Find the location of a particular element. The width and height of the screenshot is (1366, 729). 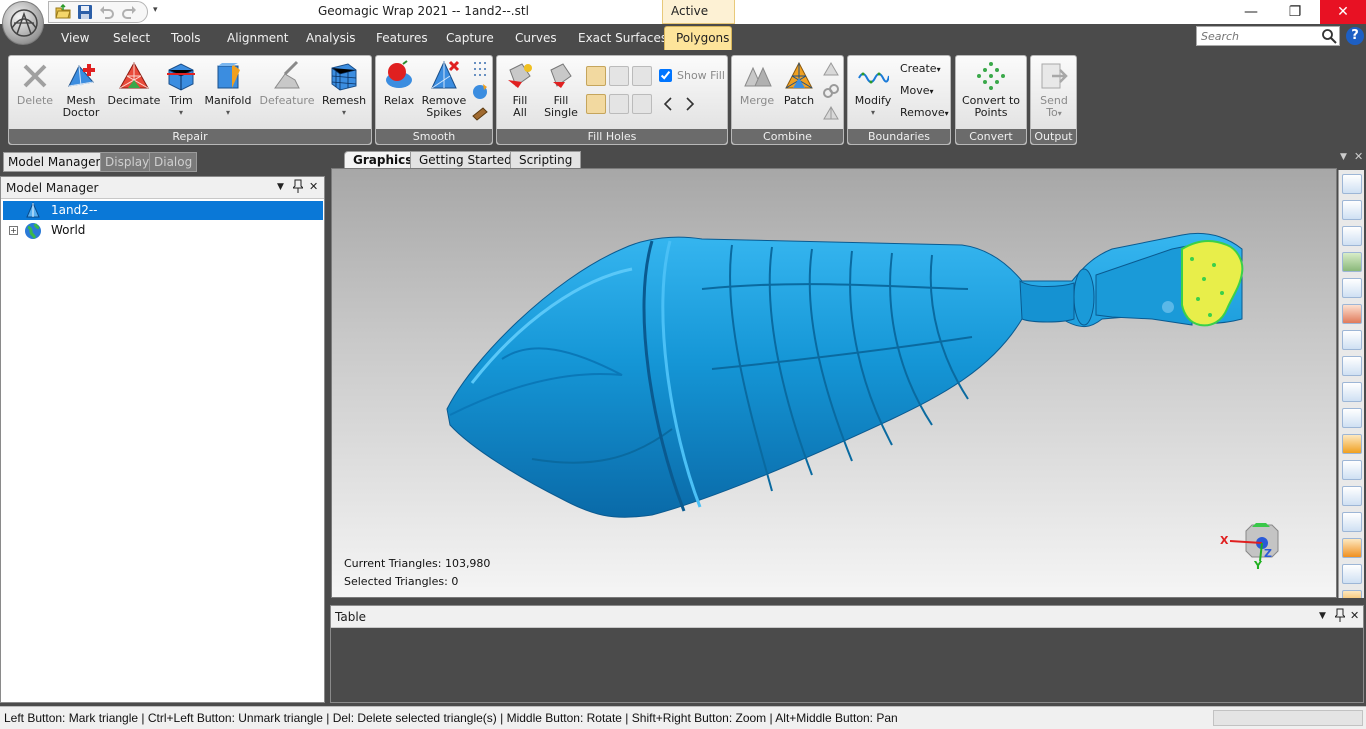

display-toggle-icon is located at coordinates (1352, 262).